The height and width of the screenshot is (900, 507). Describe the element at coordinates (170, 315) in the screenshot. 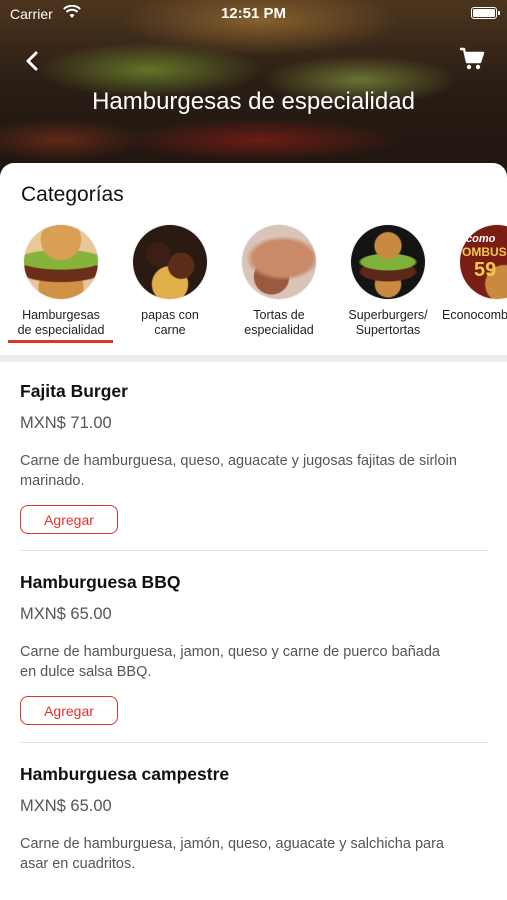

I see `category-label-line1: papas con` at that location.